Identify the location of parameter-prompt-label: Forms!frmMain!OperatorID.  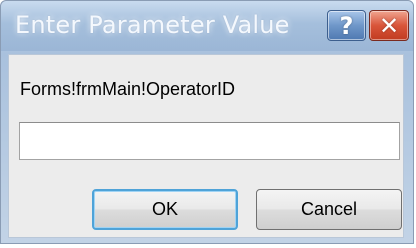
(128, 89).